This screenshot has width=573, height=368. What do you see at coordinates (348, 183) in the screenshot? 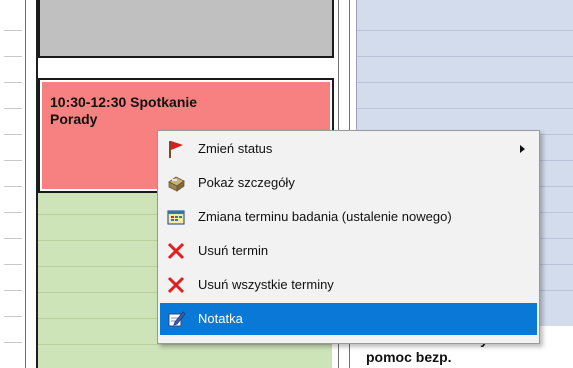
I see `menu-item-show-details: Pokaż szczegóły` at bounding box center [348, 183].